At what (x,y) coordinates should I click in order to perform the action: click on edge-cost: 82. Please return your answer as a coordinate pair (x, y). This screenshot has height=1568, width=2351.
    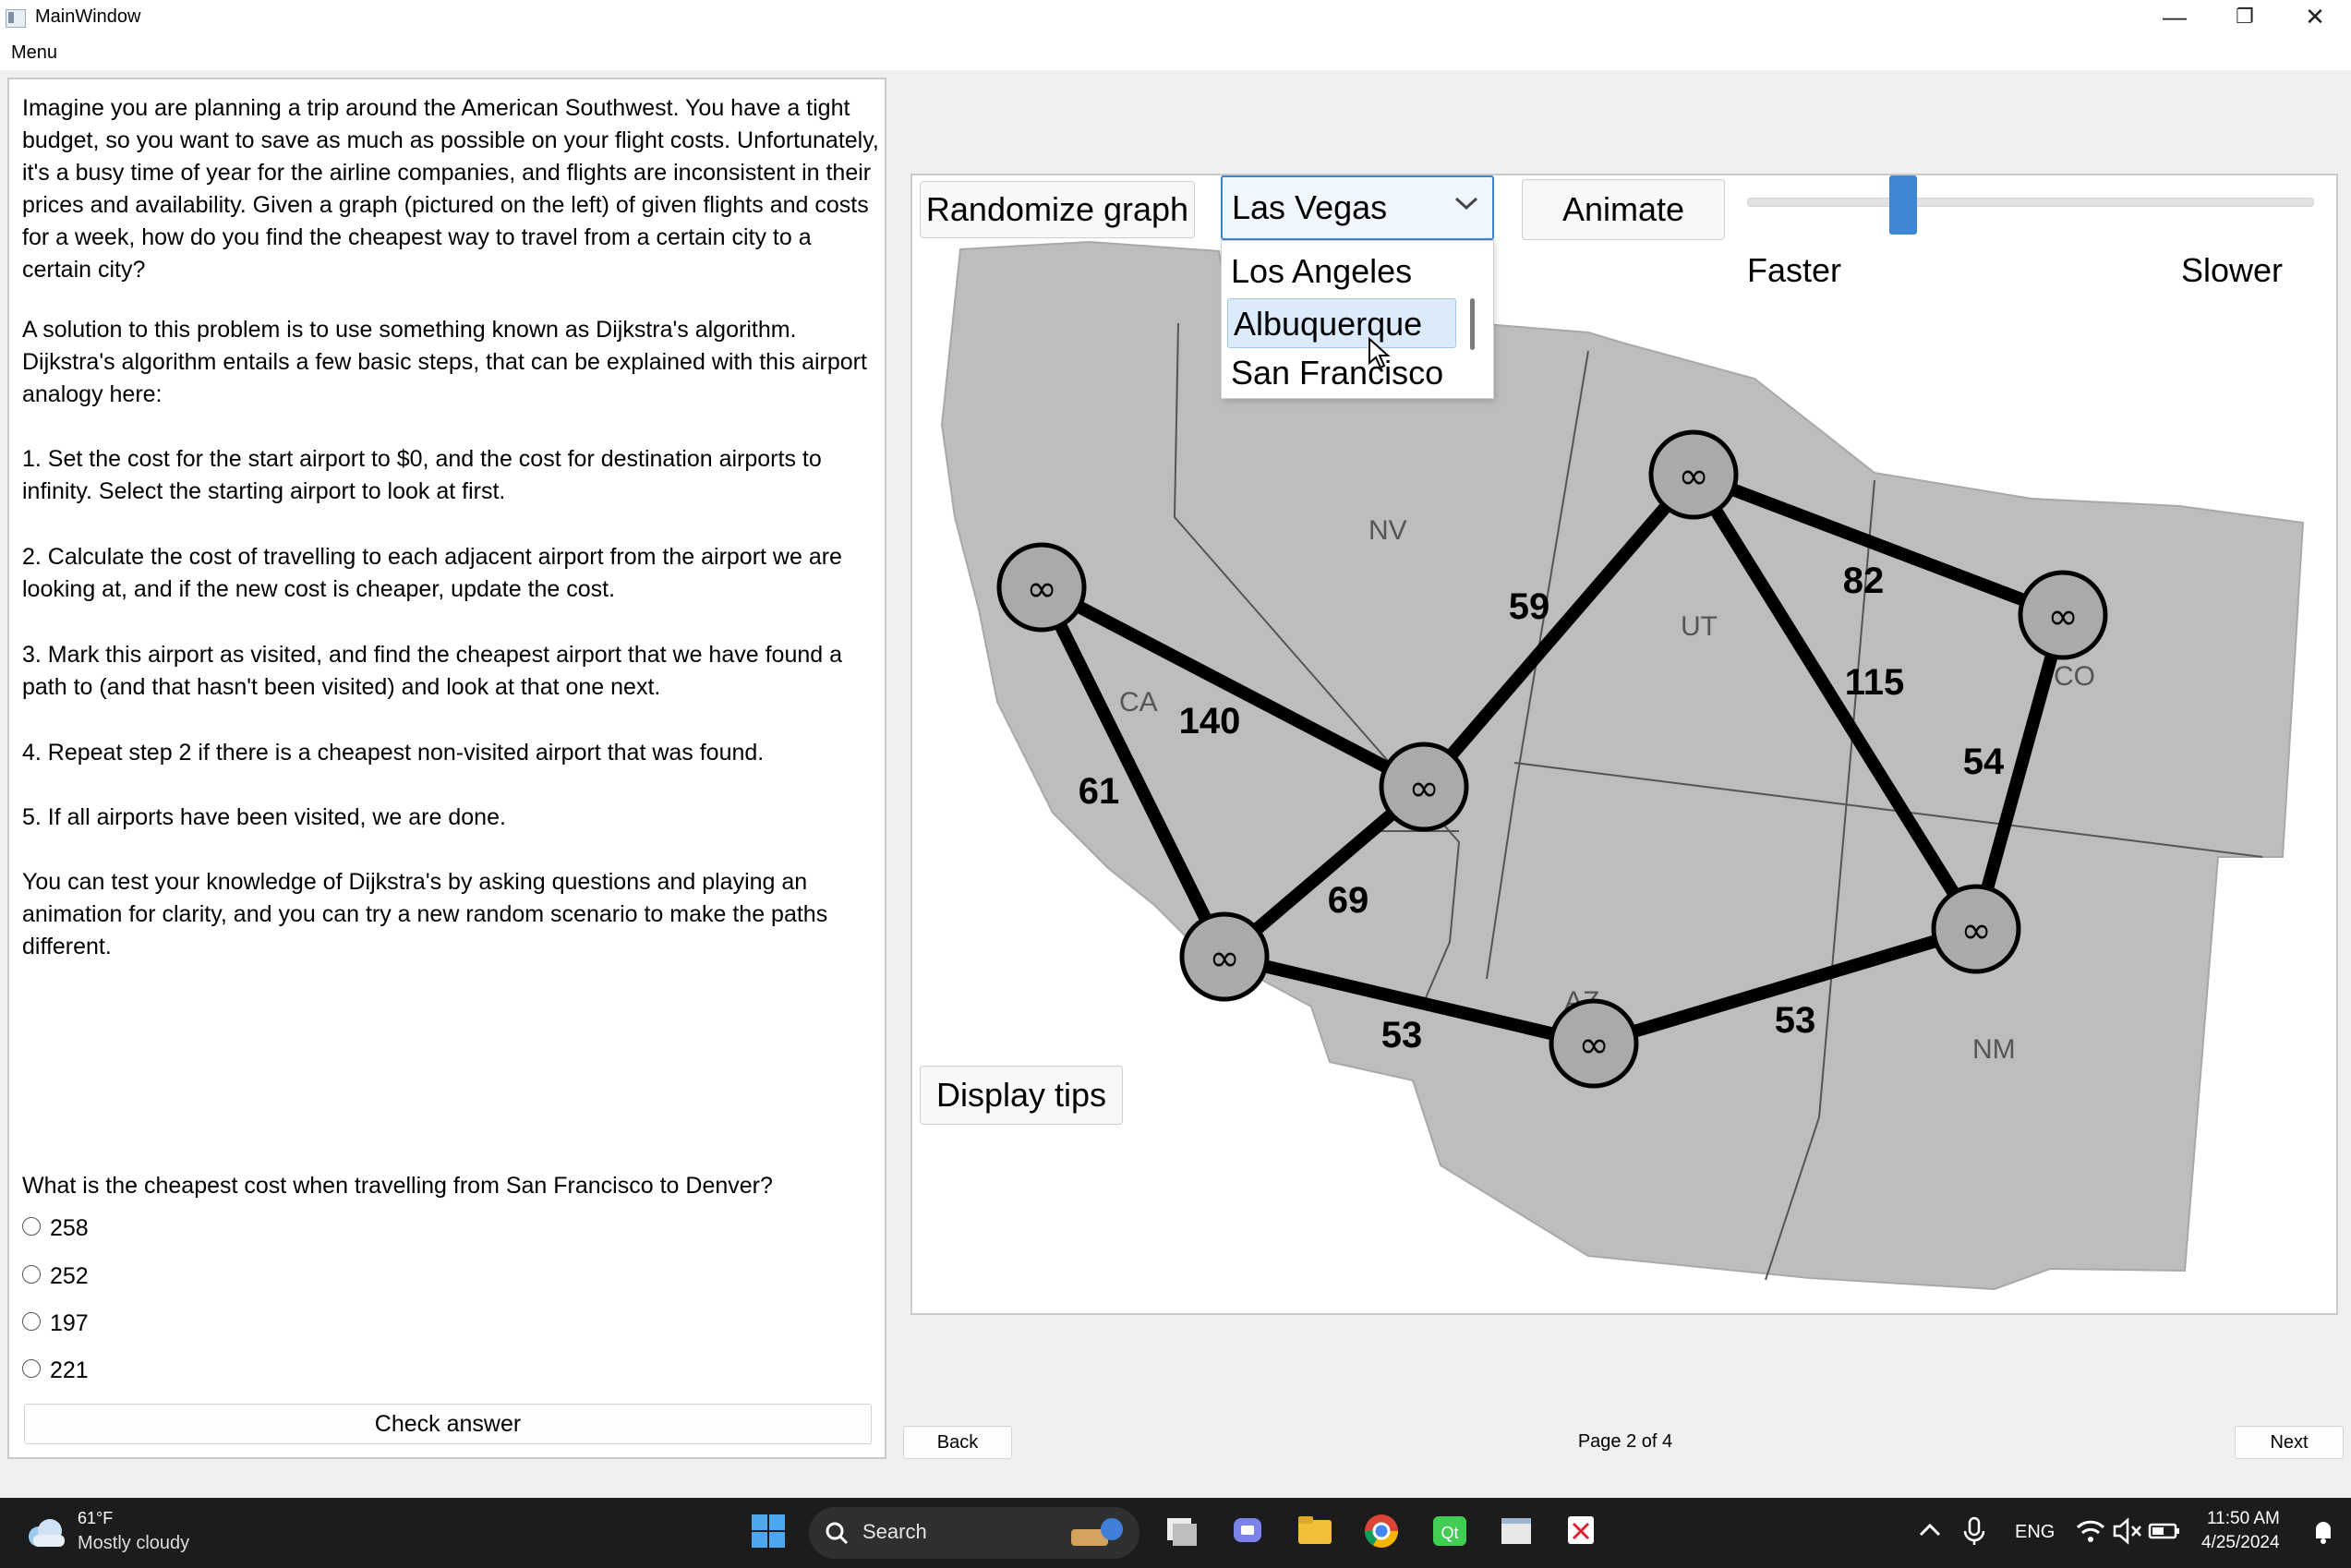
    Looking at the image, I should click on (1864, 581).